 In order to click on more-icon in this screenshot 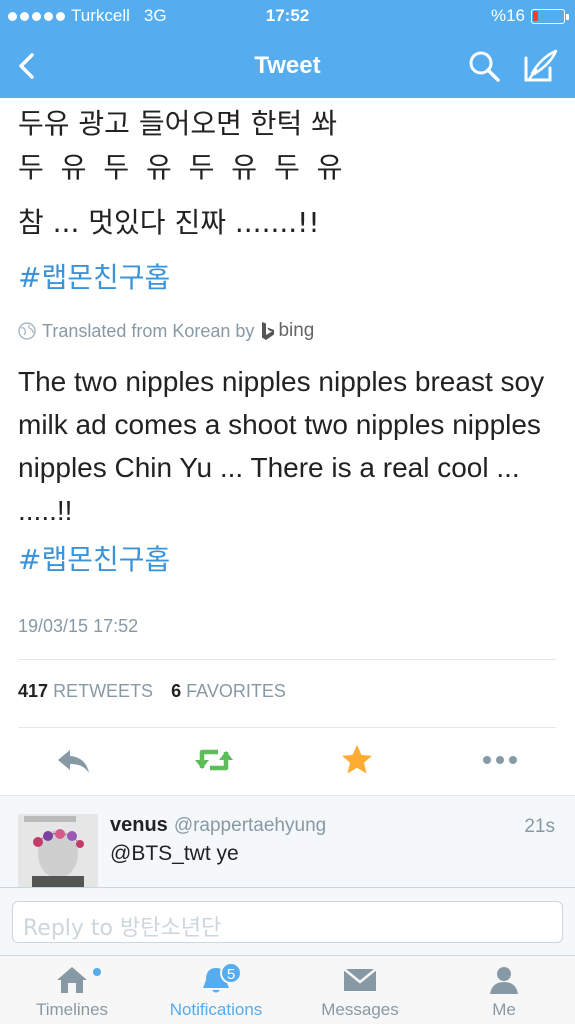, I will do `click(500, 760)`.